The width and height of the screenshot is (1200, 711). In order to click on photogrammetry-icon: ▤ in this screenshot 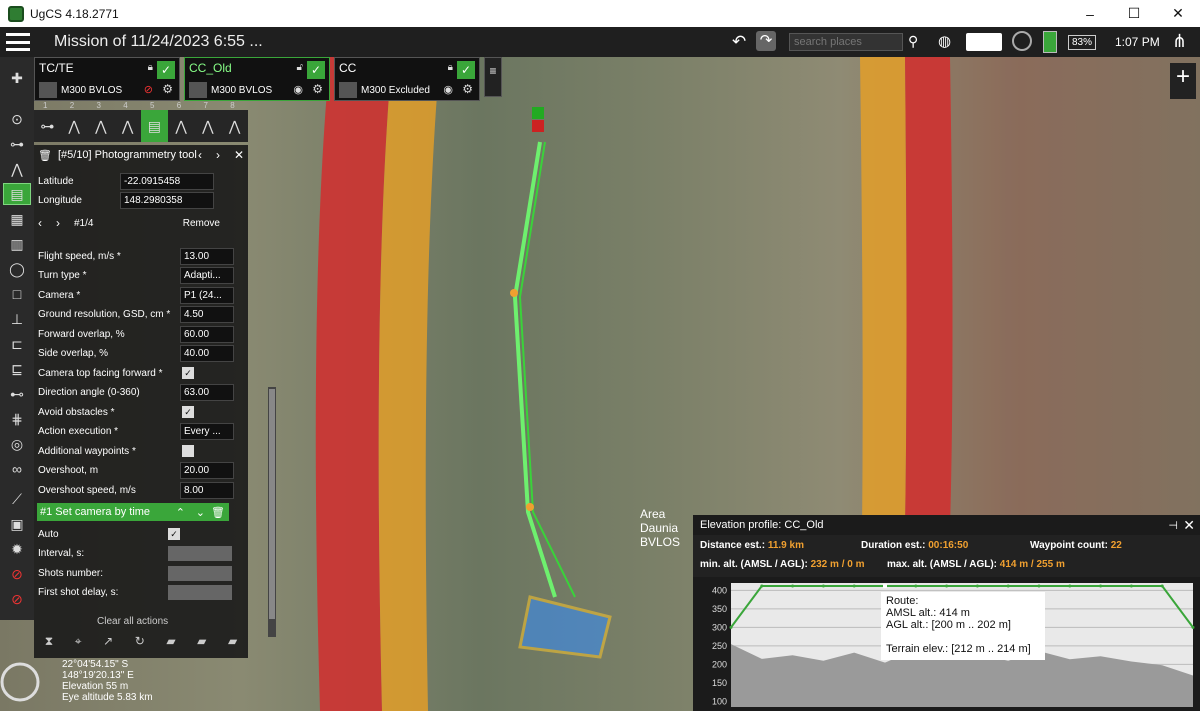, I will do `click(17, 194)`.